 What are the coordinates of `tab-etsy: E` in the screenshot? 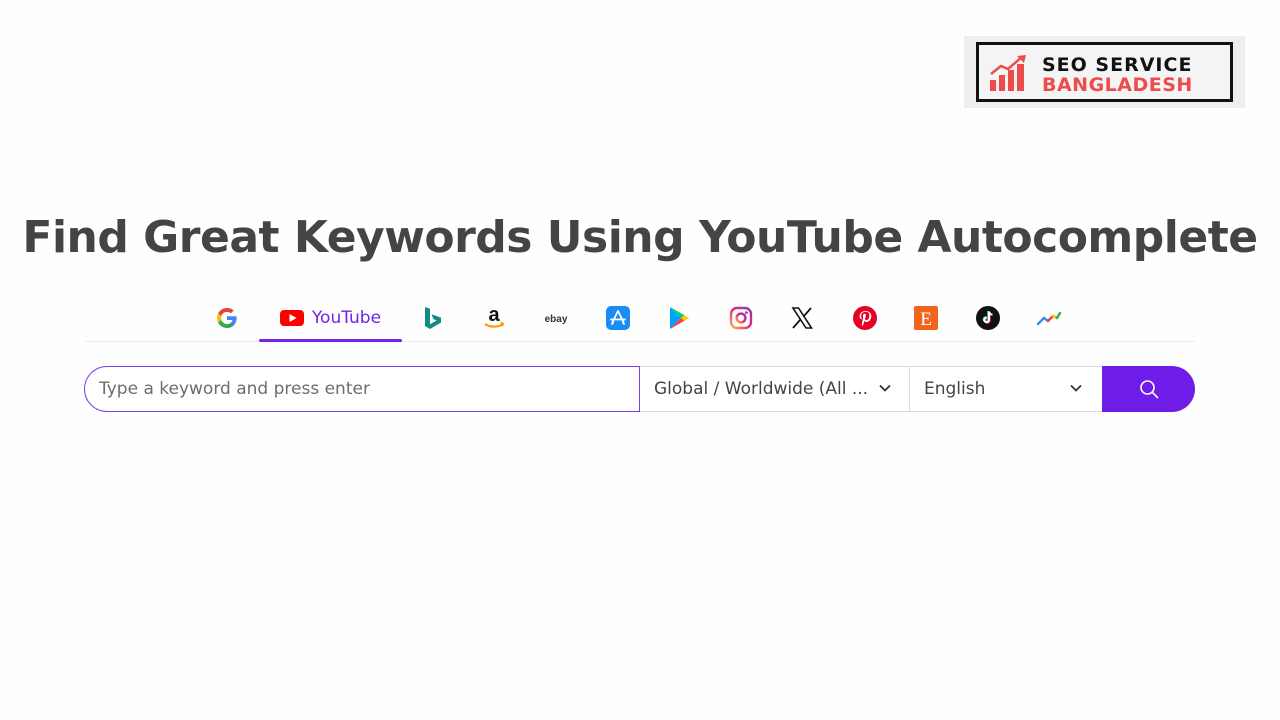 It's located at (926, 317).